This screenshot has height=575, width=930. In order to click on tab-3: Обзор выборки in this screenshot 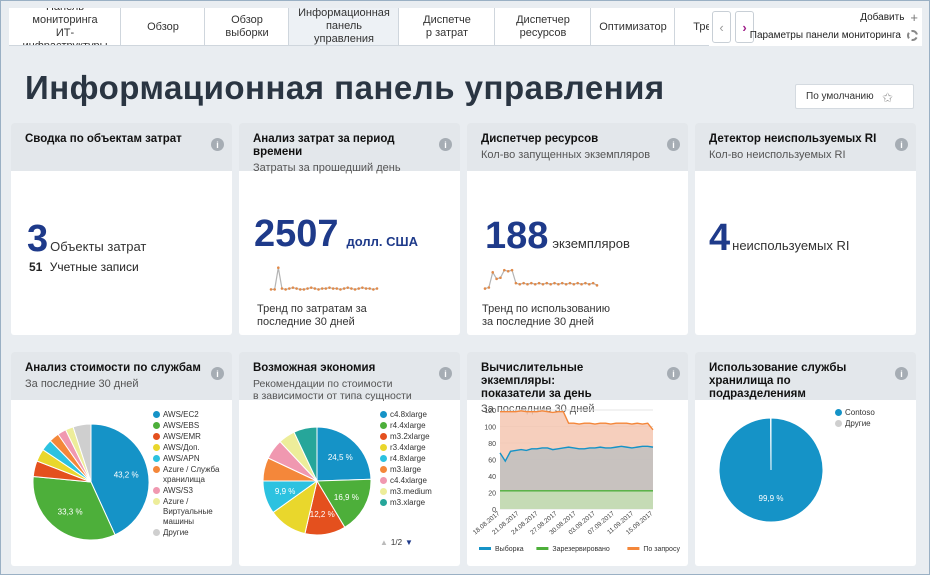, I will do `click(247, 26)`.